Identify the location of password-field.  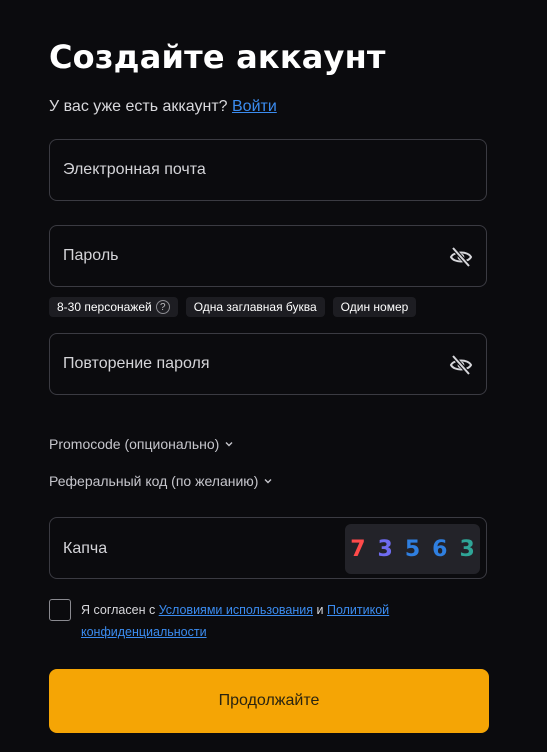
(268, 256).